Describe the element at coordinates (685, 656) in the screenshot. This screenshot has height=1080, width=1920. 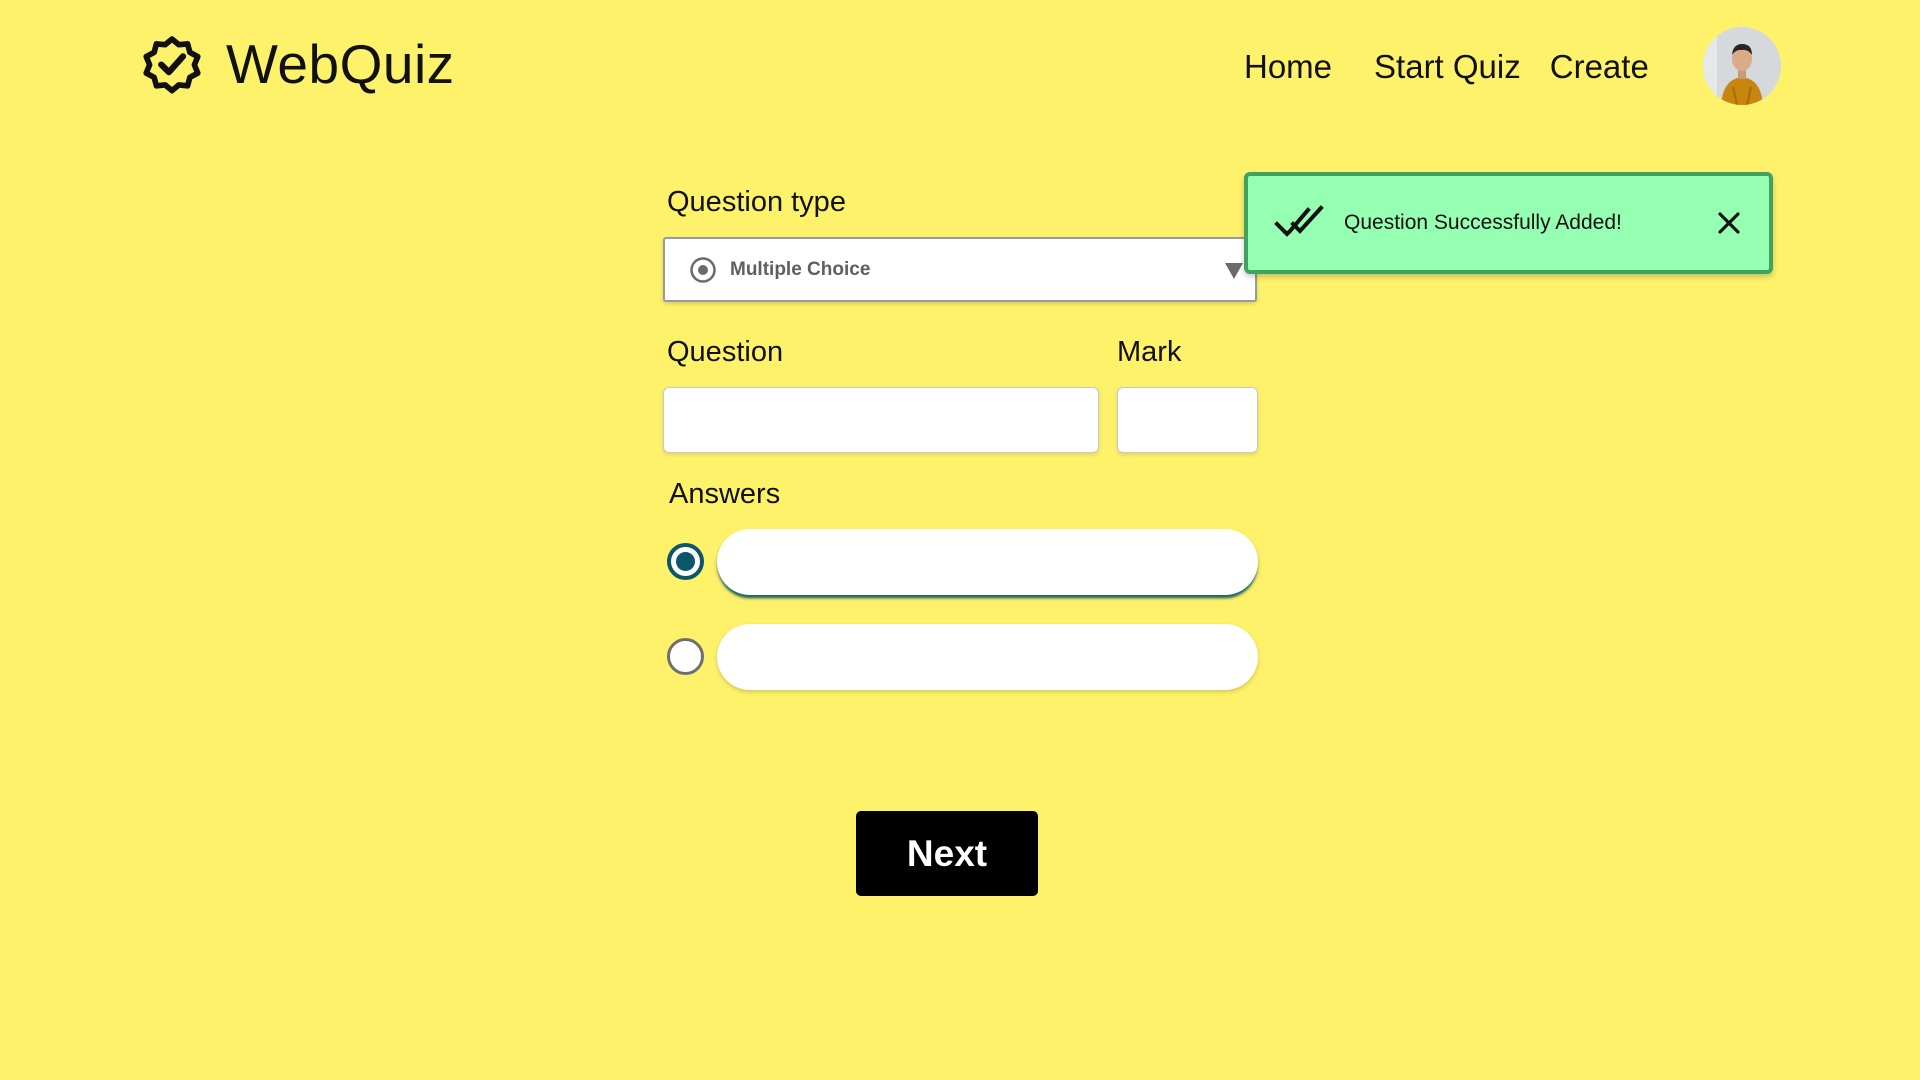
I see `answer-2-radio` at that location.